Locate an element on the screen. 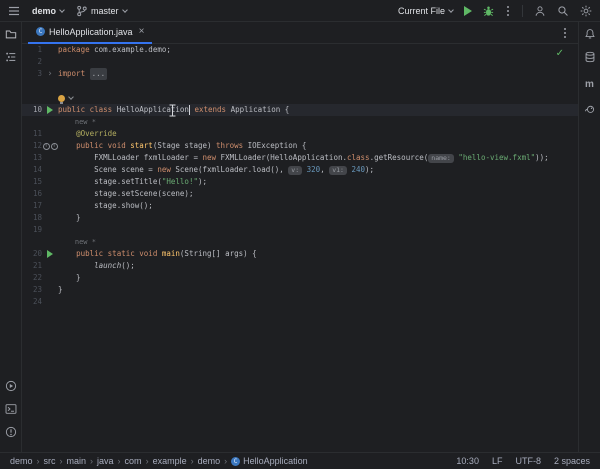 The image size is (600, 469). editor-tab-active: C HelloApplication.java × is located at coordinates (90, 33).